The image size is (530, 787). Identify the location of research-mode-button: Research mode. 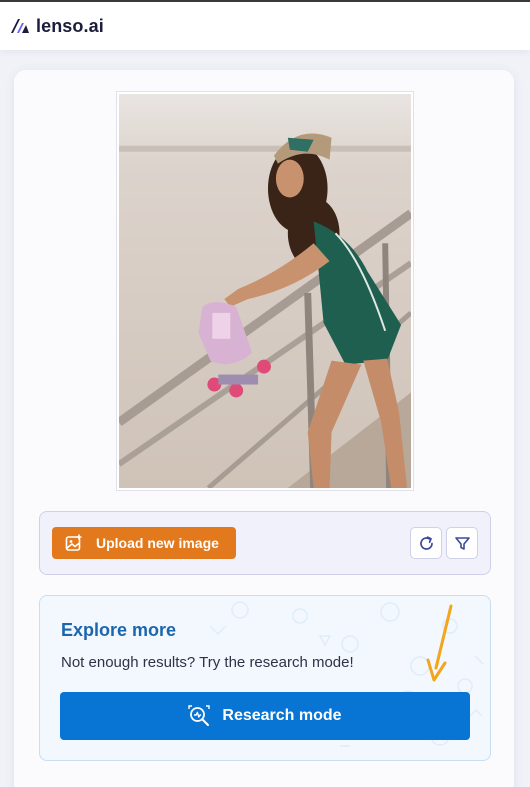
(265, 716).